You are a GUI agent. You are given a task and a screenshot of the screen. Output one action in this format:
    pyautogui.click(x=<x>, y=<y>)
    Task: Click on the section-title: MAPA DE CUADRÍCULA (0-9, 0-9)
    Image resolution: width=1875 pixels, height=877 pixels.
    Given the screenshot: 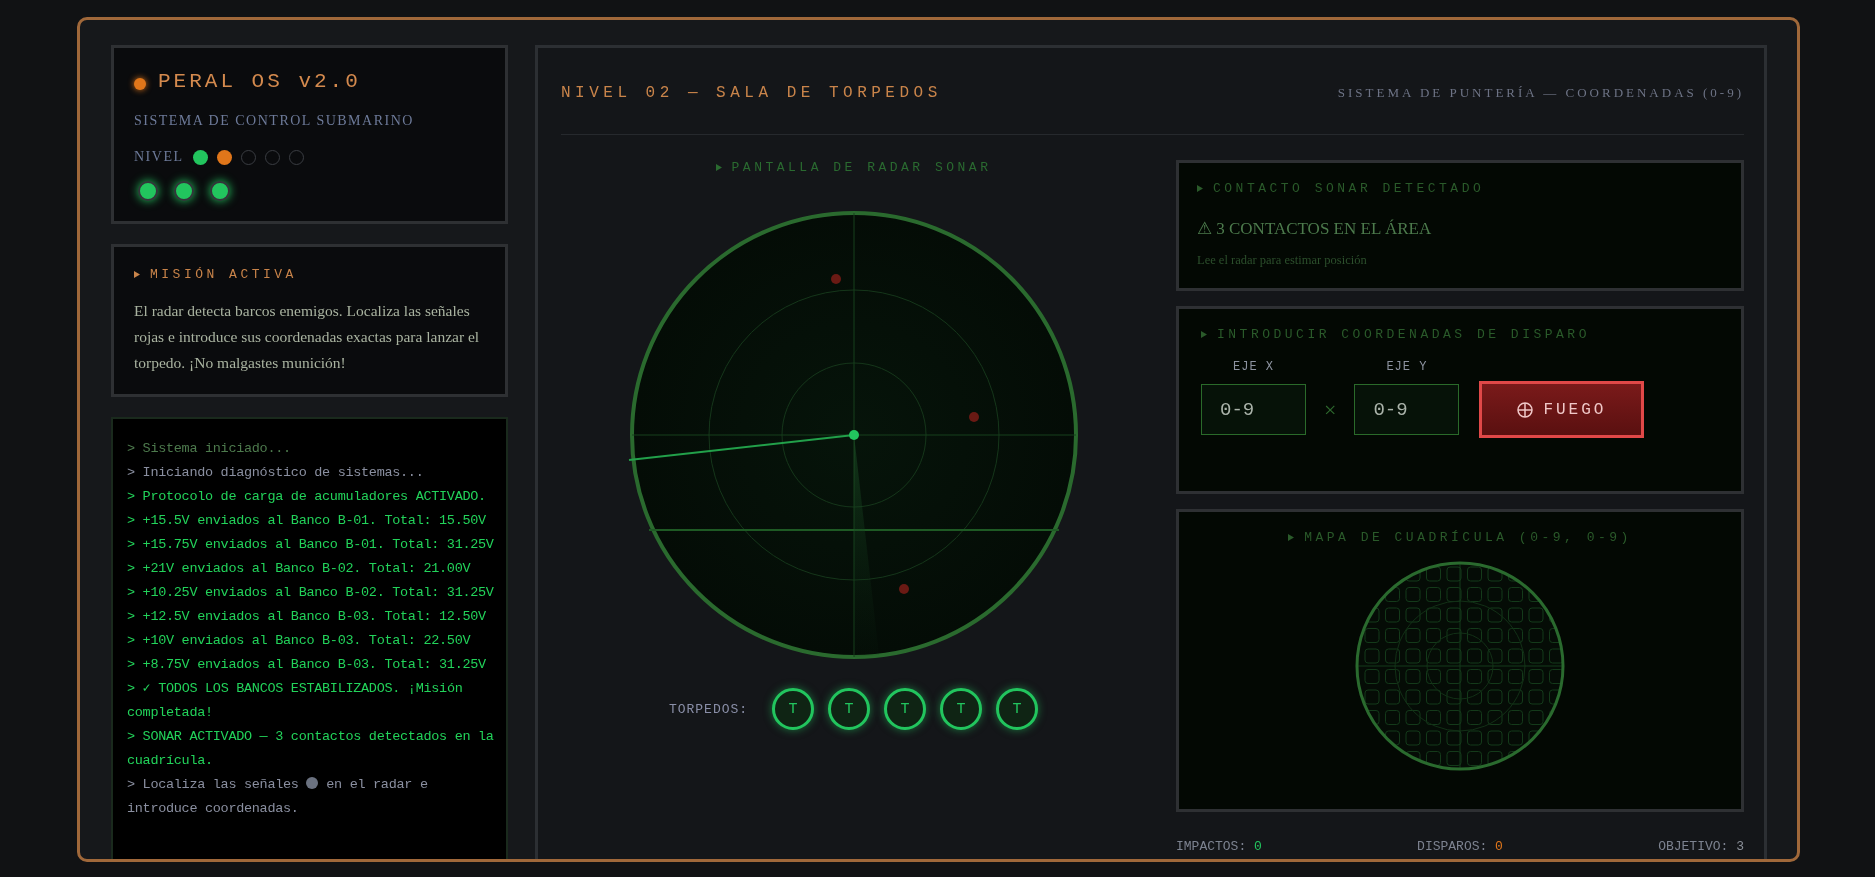 What is the action you would take?
    pyautogui.click(x=1468, y=537)
    